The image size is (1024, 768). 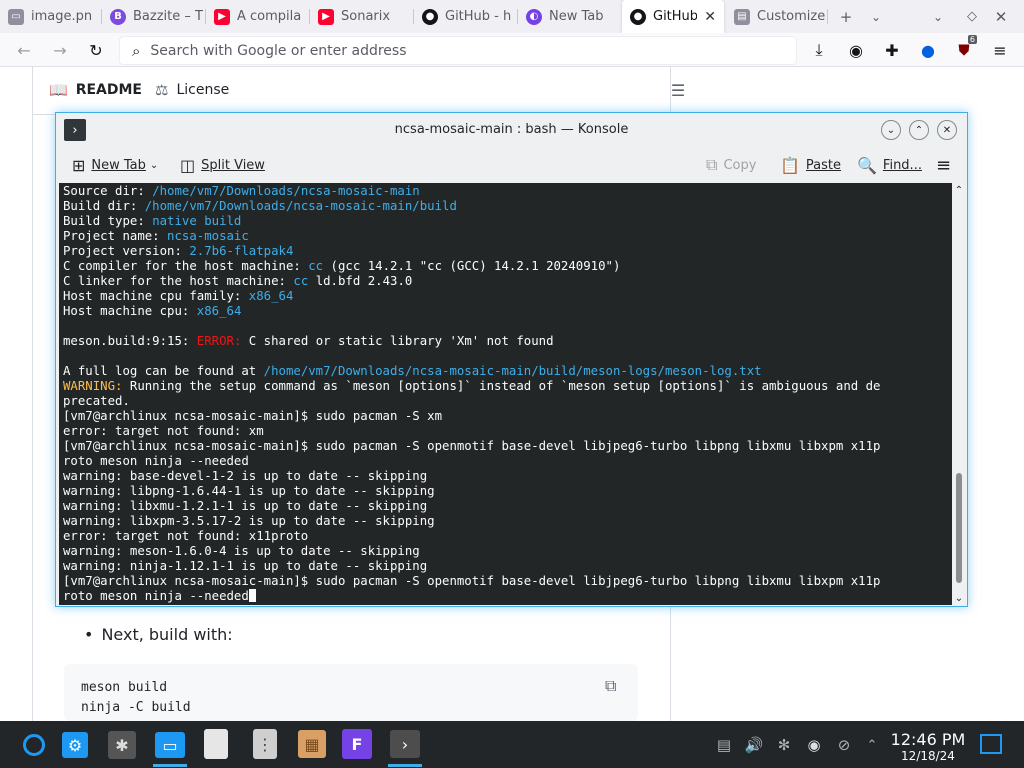 I want to click on browser-tab: ● GitHub - h, so click(x=465, y=16).